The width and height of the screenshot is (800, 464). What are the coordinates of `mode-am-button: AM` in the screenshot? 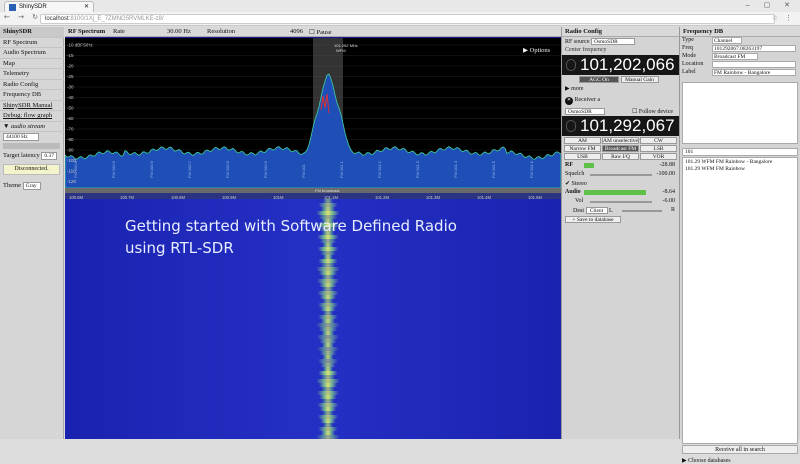 It's located at (582, 140).